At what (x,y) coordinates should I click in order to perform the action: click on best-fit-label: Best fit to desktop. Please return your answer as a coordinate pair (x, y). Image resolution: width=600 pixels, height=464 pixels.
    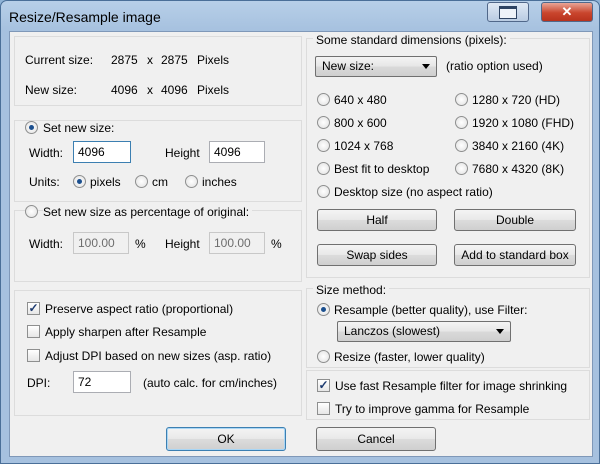
    Looking at the image, I should click on (382, 169).